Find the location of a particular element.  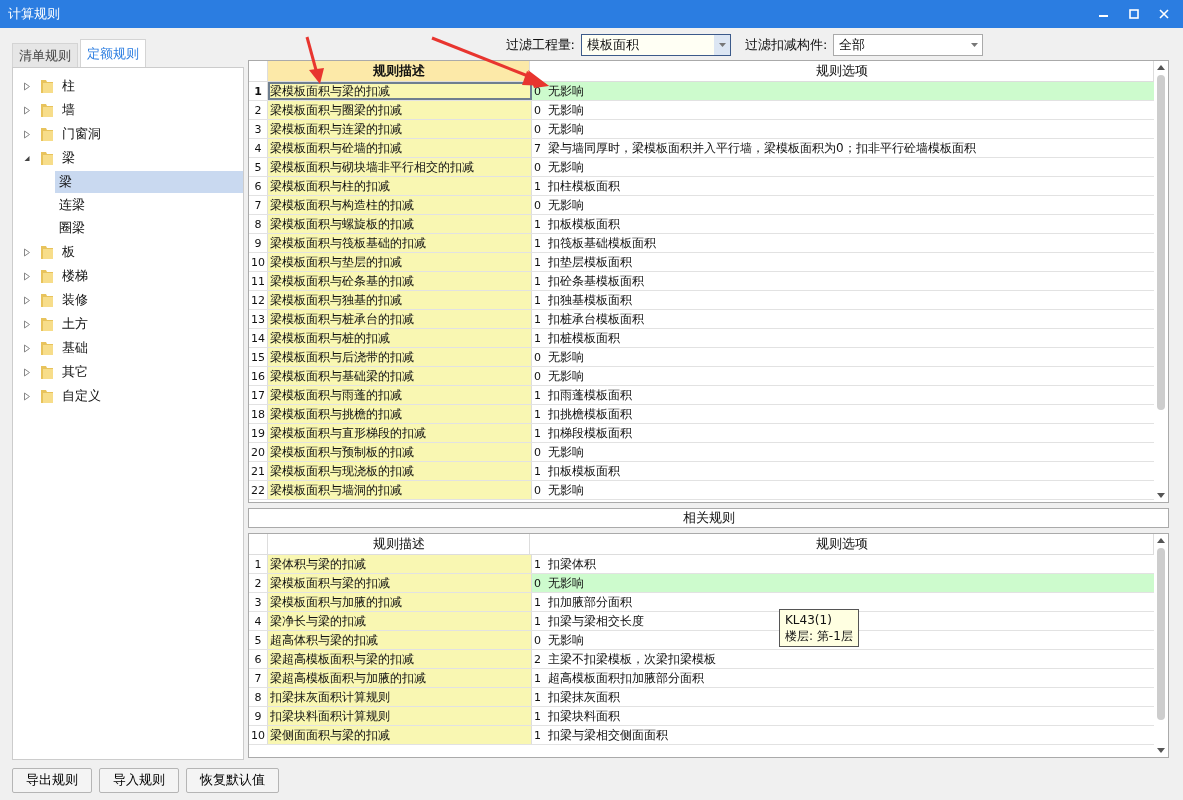

tree-item: 其它 is located at coordinates (128, 372).